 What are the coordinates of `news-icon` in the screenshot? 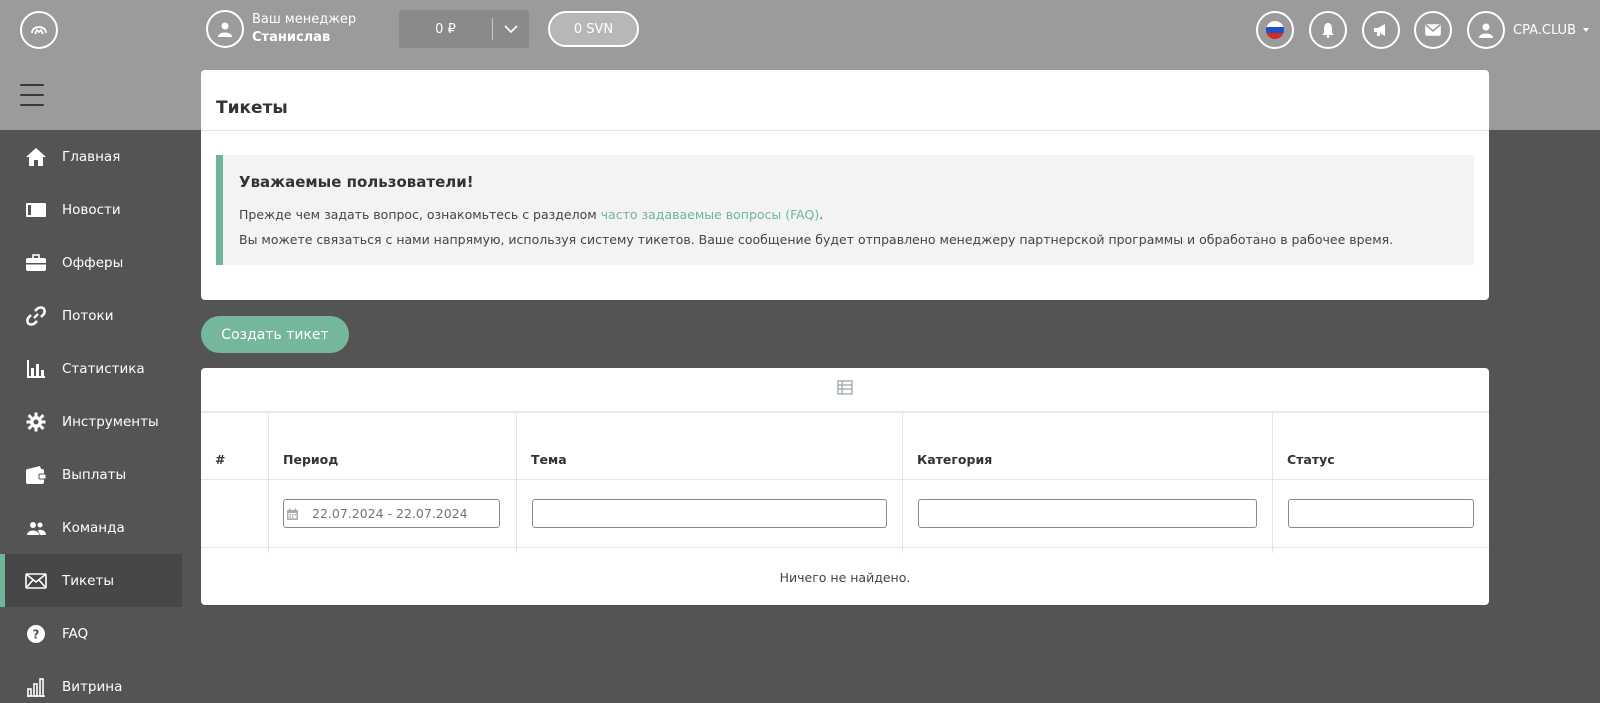 It's located at (36, 210).